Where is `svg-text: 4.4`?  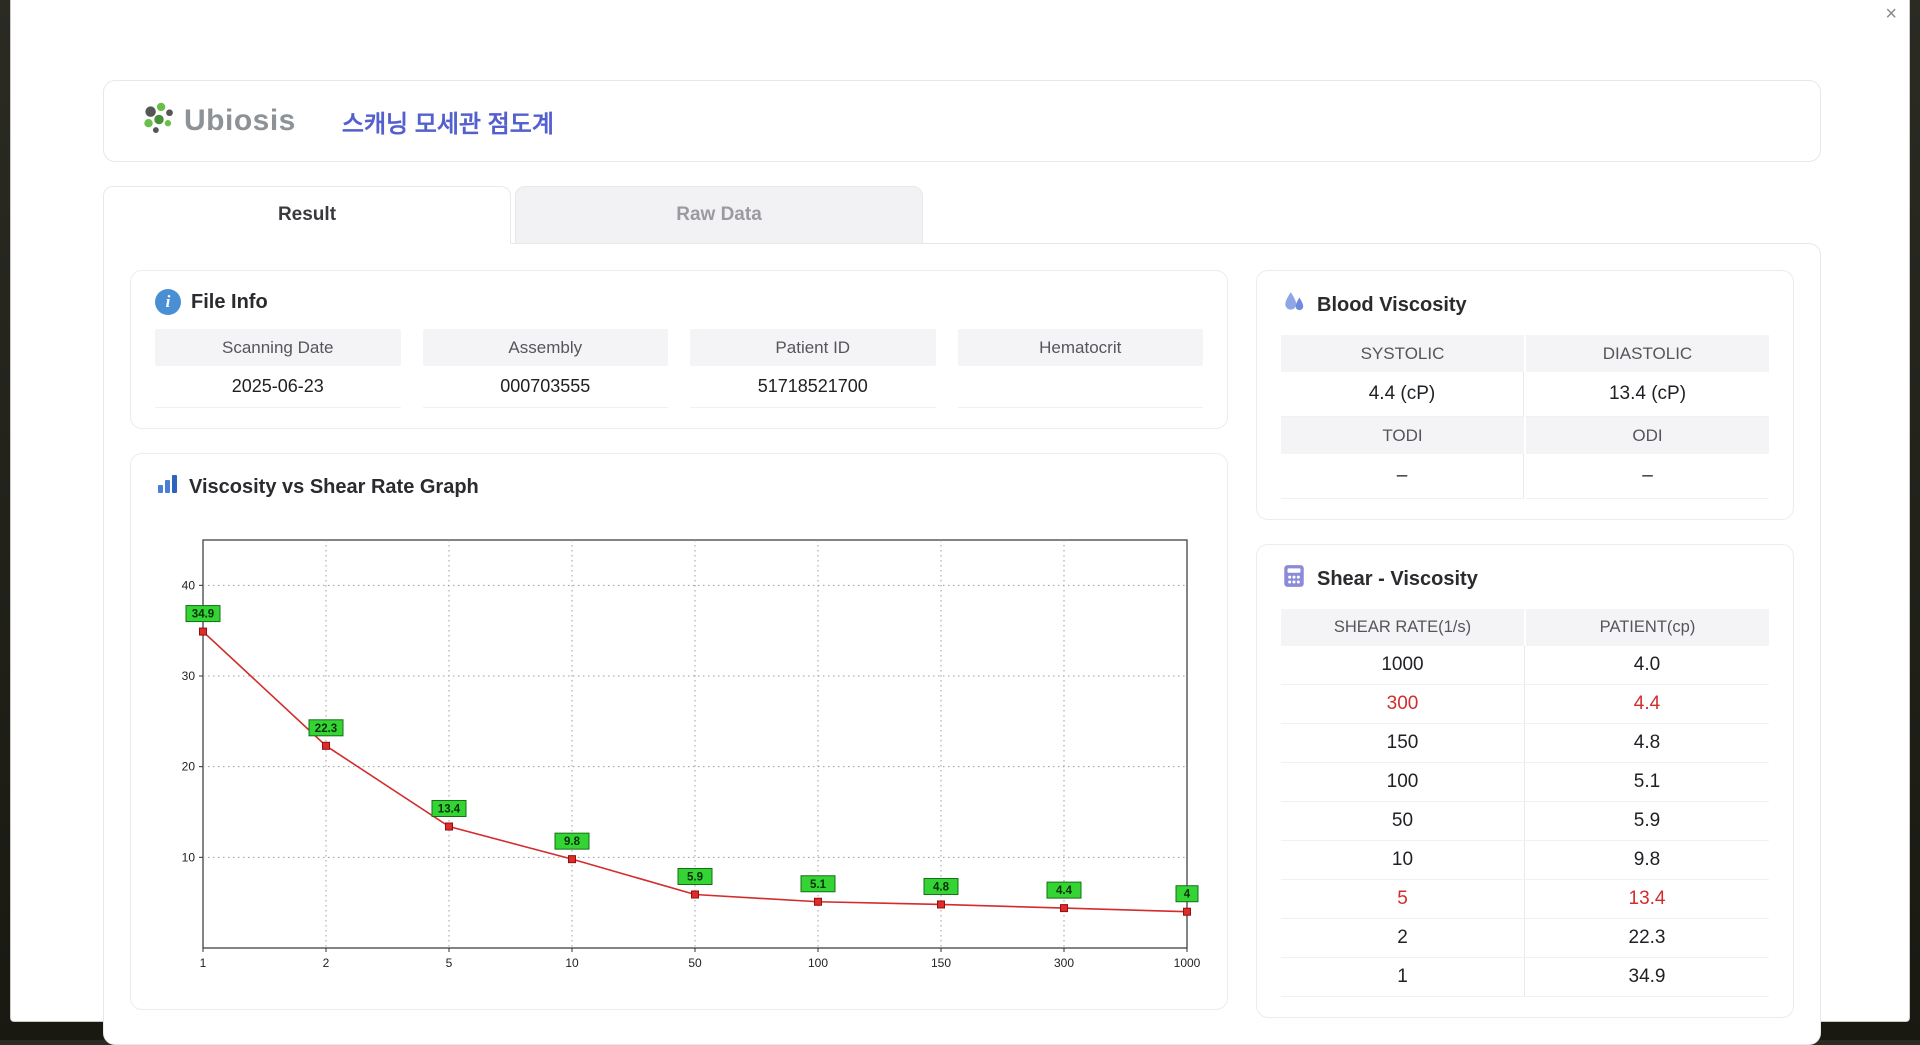 svg-text: 4.4 is located at coordinates (1064, 891).